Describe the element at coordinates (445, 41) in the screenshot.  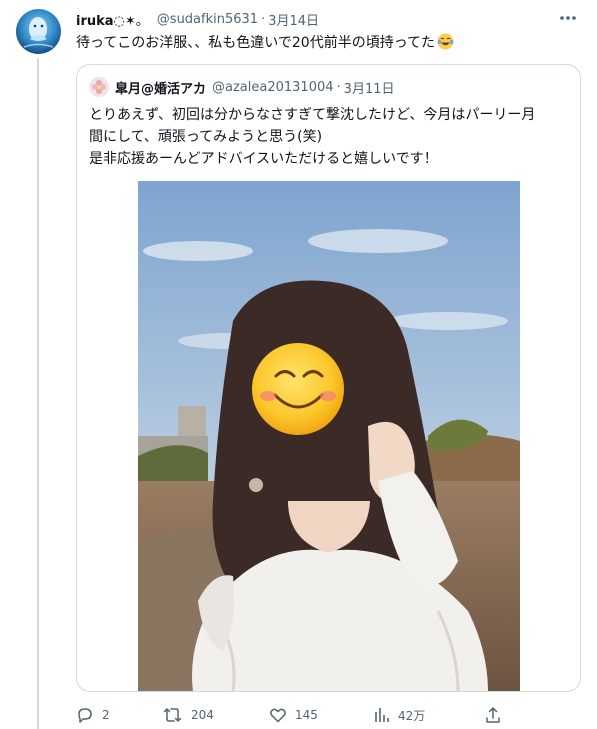
I see `laughing-tears-emoji-icon` at that location.